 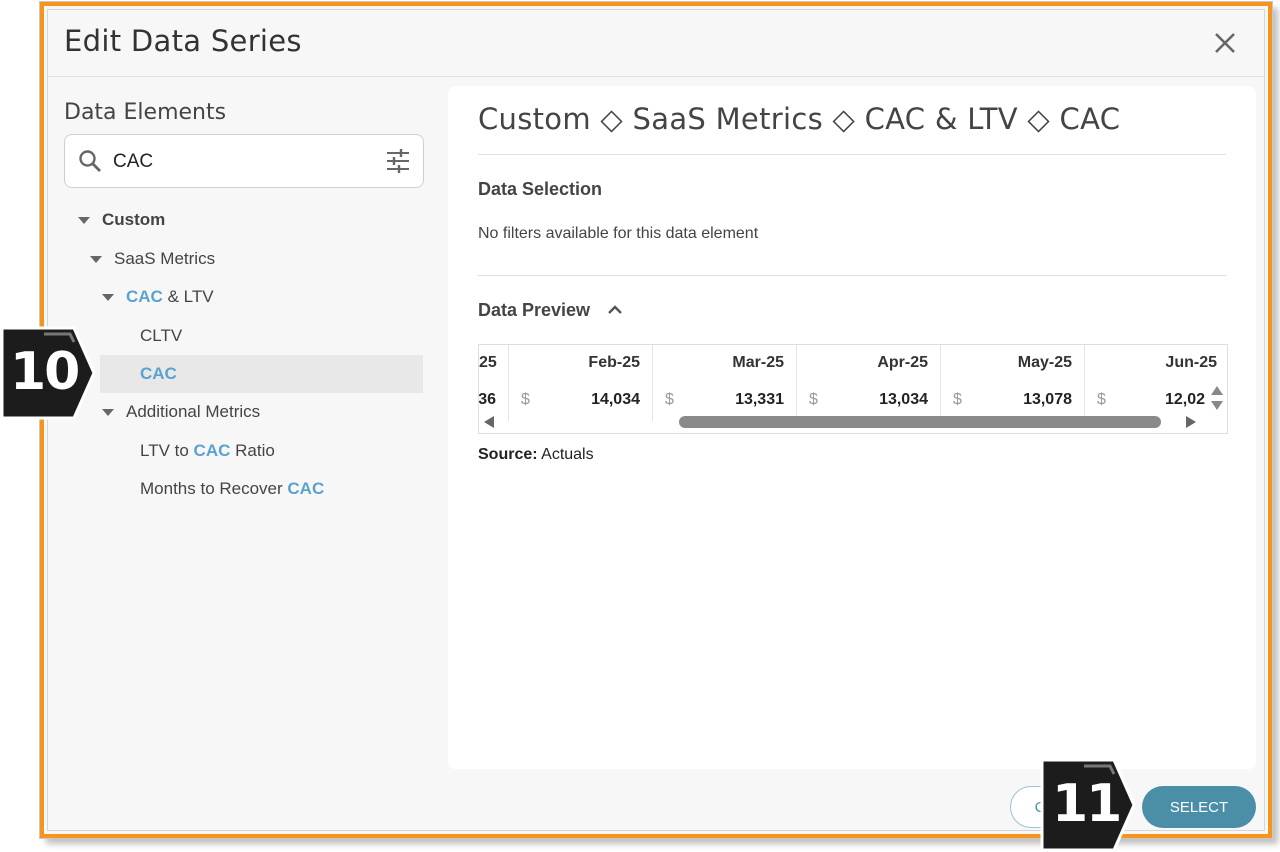 What do you see at coordinates (398, 161) in the screenshot?
I see `filter-sliders-icon` at bounding box center [398, 161].